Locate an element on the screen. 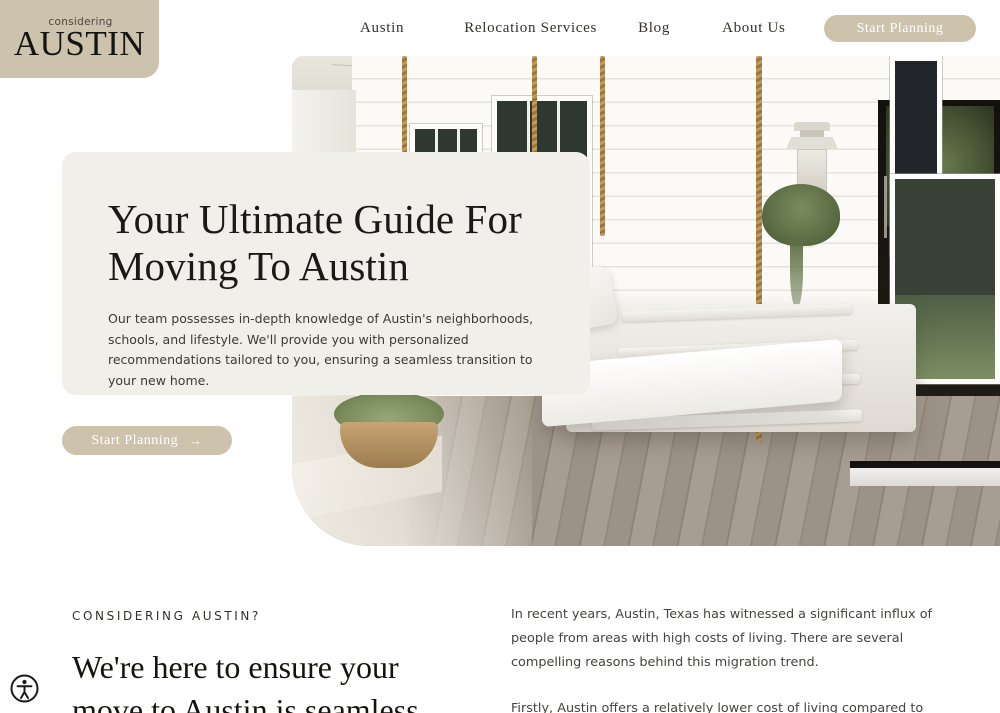 The image size is (1000, 713). door-threshold is located at coordinates (925, 464).